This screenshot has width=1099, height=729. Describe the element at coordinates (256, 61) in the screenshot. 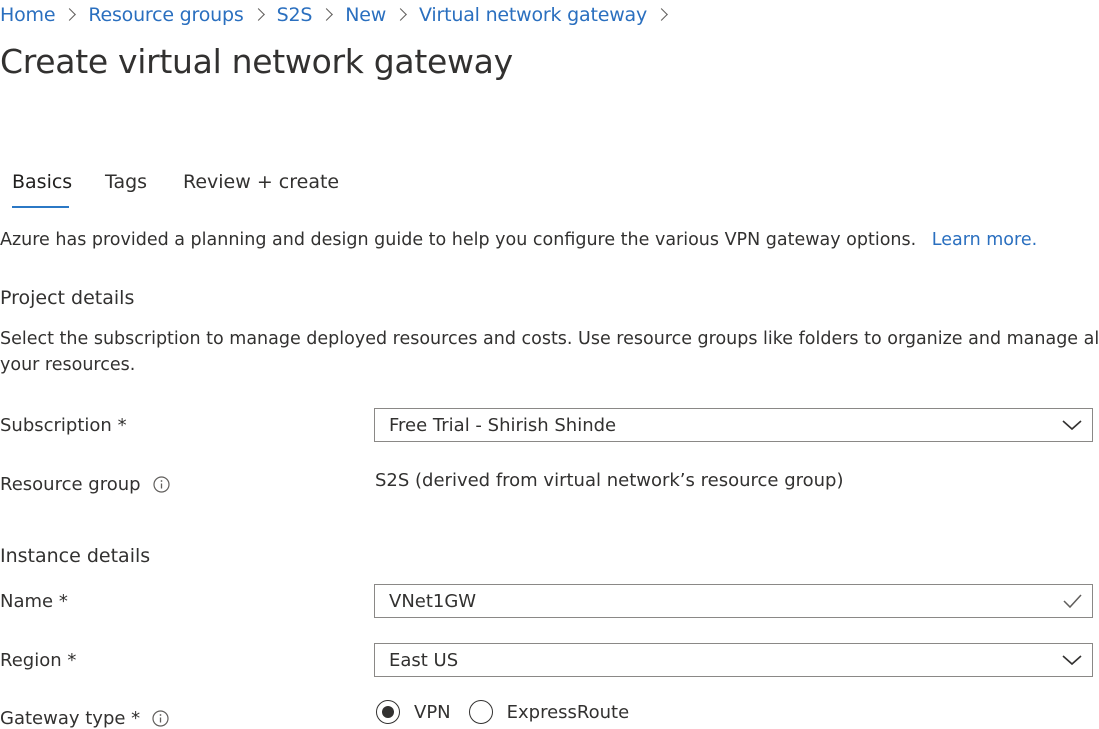

I see `page-title: Create virtual network gateway` at that location.